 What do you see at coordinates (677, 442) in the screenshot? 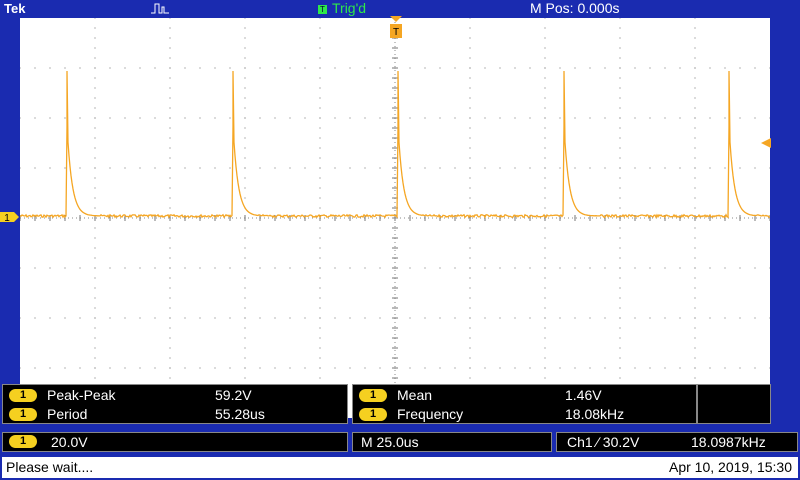
I see `trigger-readout: Ch1 ∕ 30.2V 18.0987kHz` at bounding box center [677, 442].